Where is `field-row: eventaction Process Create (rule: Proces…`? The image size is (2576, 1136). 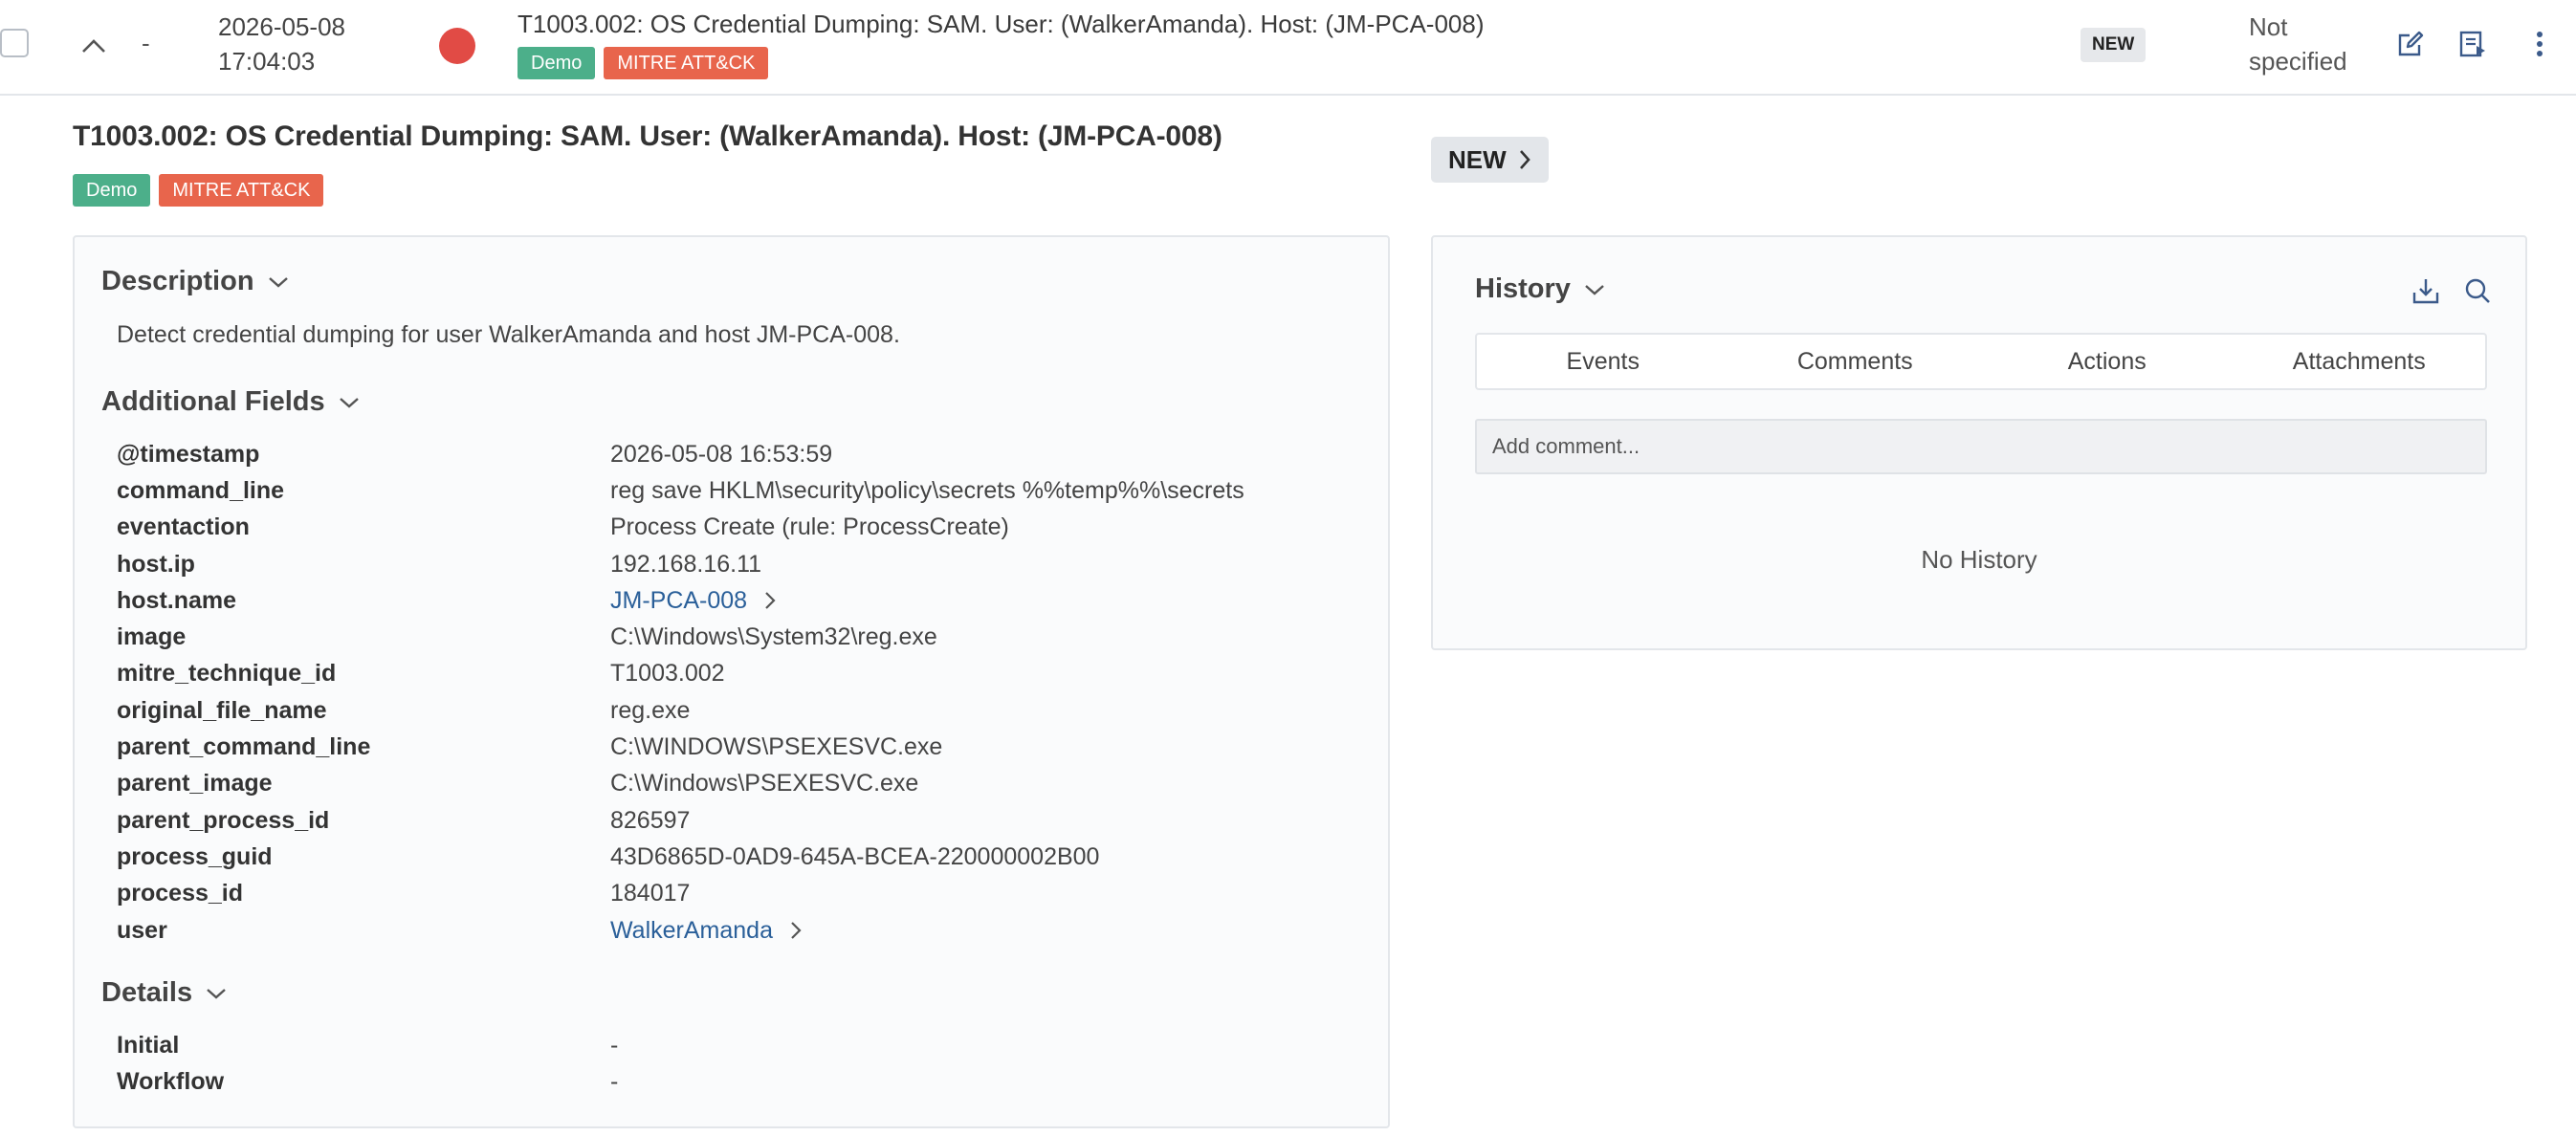
field-row: eventaction Process Create (rule: Proces… is located at coordinates (738, 528).